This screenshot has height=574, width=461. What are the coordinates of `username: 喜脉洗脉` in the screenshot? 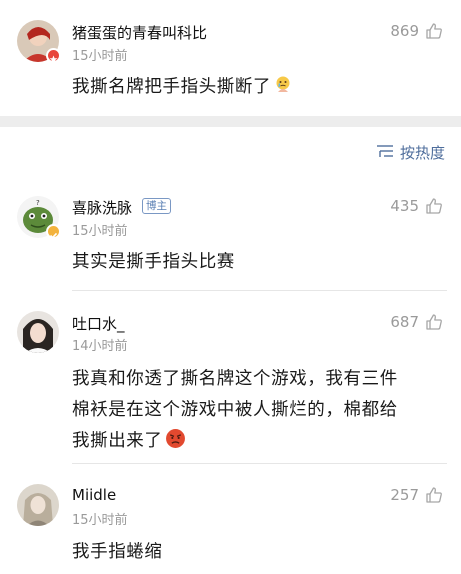 It's located at (102, 207).